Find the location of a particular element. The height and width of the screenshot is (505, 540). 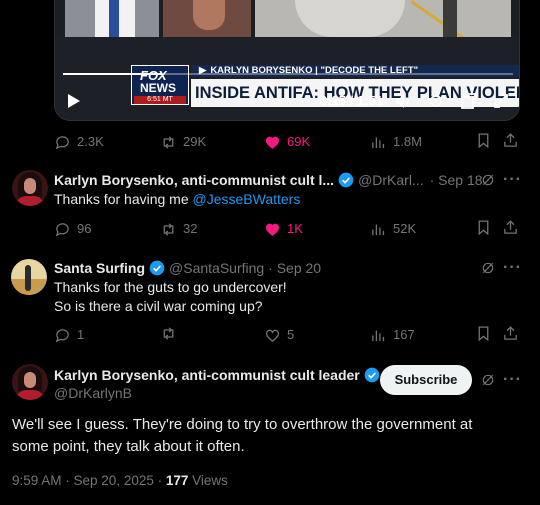

tweet-text: Thanks for having me @JesseBWatters is located at coordinates (177, 199).